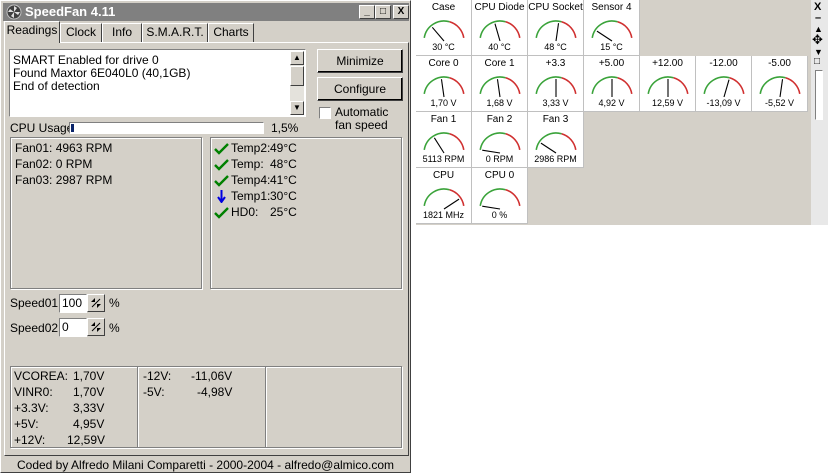  What do you see at coordinates (555, 47) in the screenshot?
I see `gauge-value: 48 °C` at bounding box center [555, 47].